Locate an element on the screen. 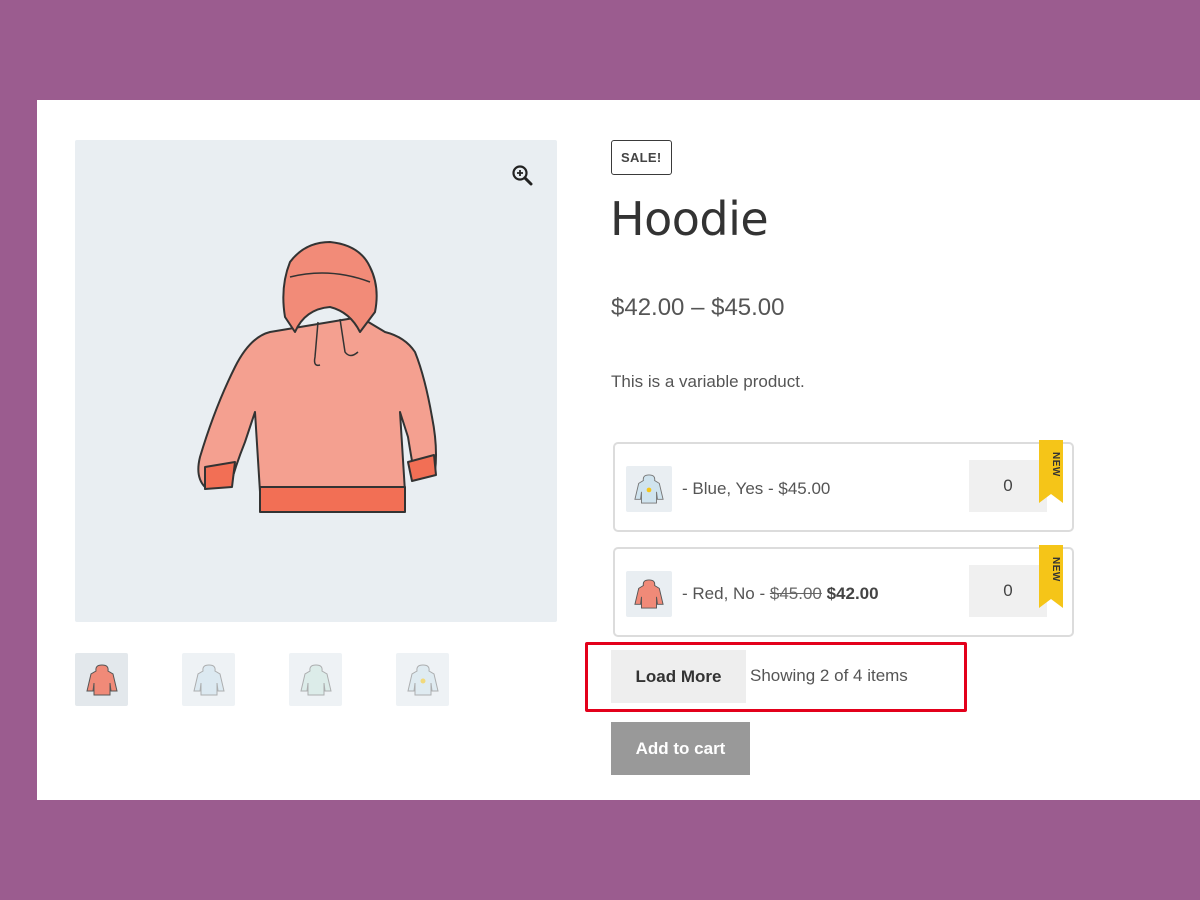 The height and width of the screenshot is (900, 1200). thumbnail-red-hoodie is located at coordinates (101, 679).